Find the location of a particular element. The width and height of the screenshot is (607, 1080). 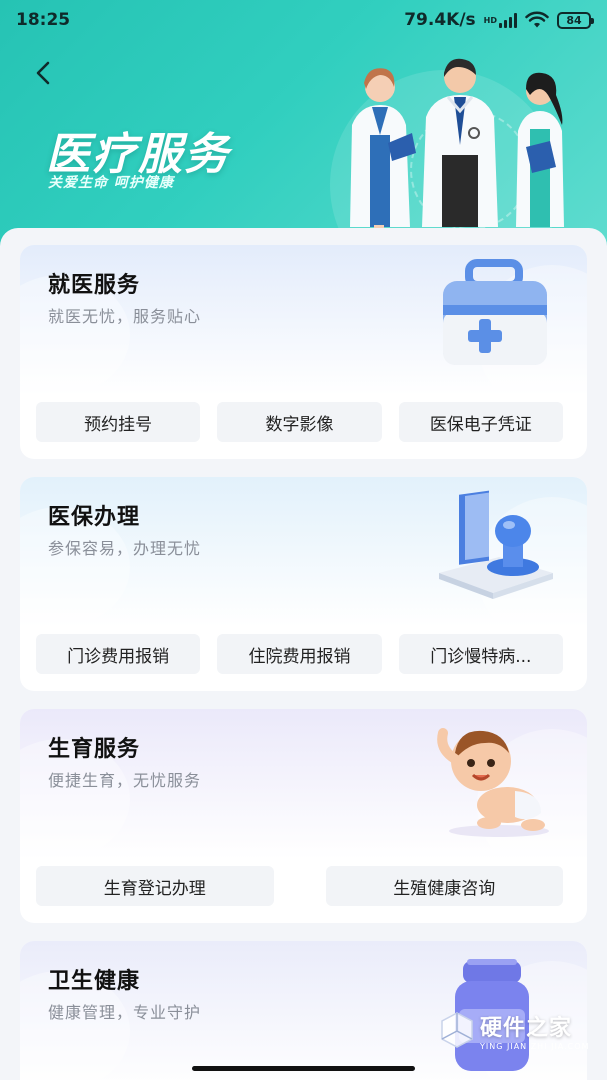

status-bar: 18:25 79.4K/s HD 84 is located at coordinates (303, 20).